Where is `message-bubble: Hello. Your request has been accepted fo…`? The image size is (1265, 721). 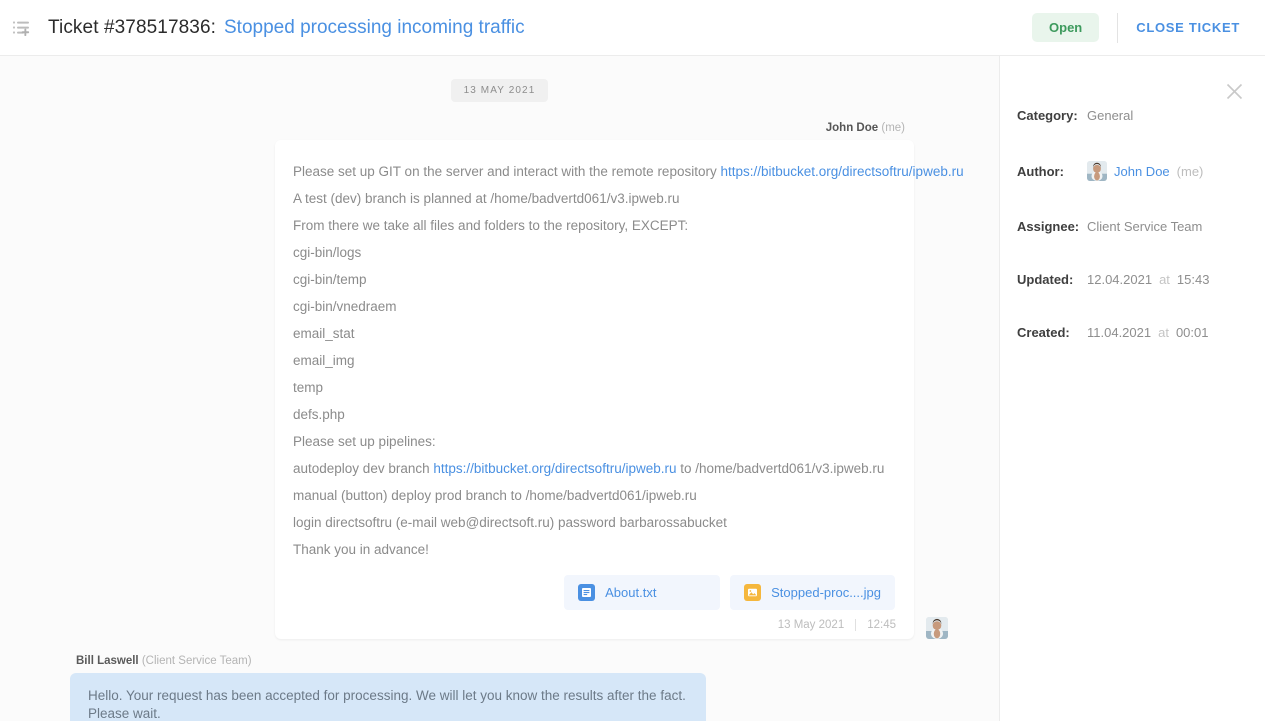
message-bubble: Hello. Your request has been accepted fo… is located at coordinates (388, 697).